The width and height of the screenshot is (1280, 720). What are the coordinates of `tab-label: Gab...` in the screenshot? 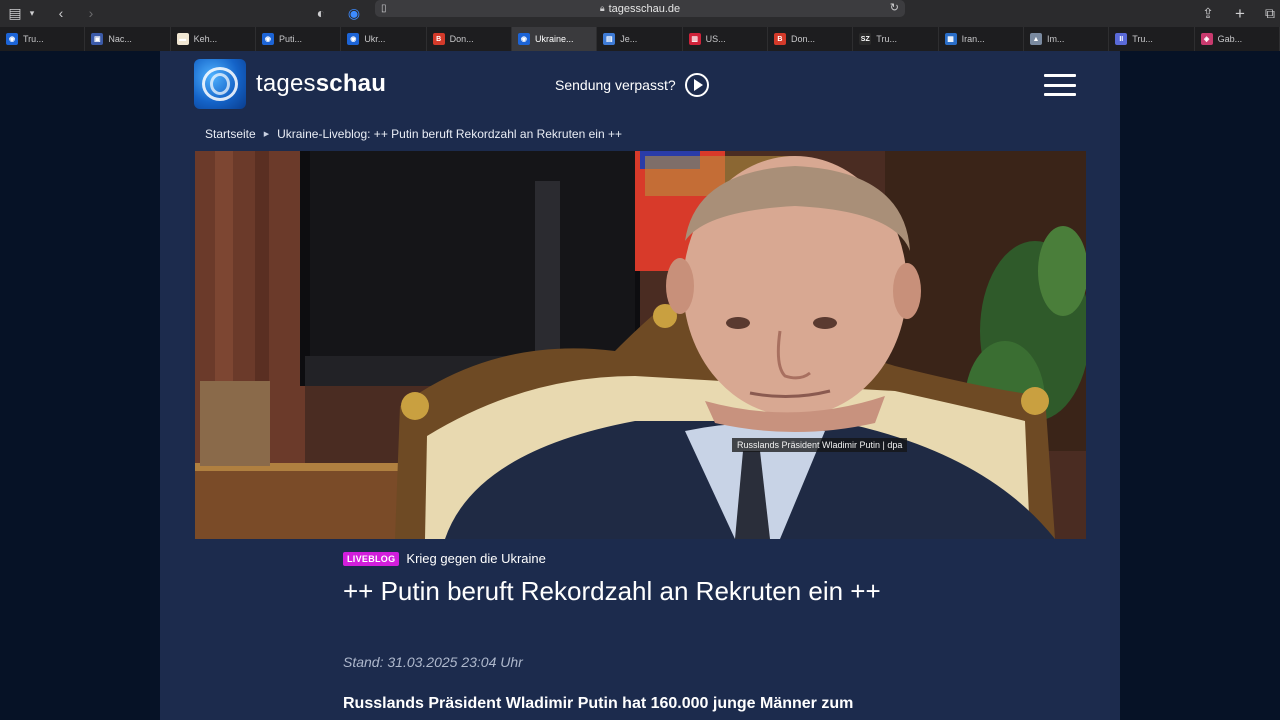 It's located at (1230, 39).